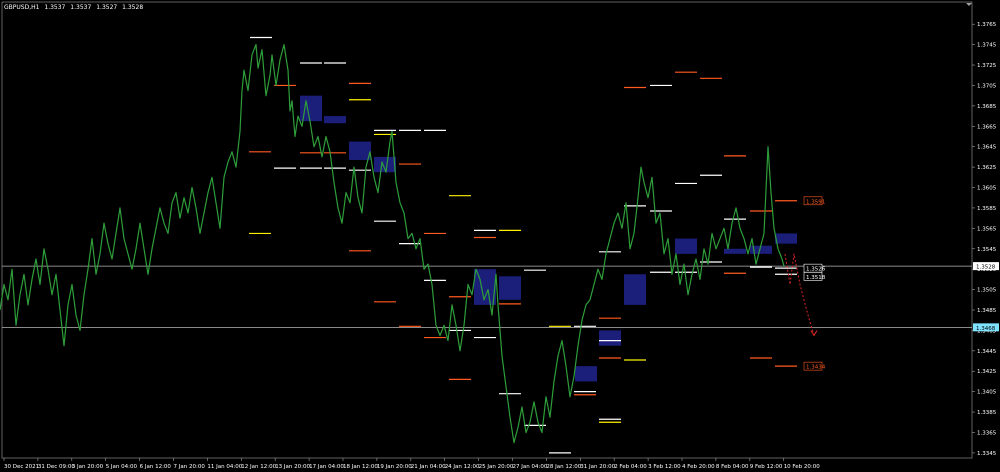 The width and height of the screenshot is (1000, 472). What do you see at coordinates (816, 278) in the screenshot?
I see `price-label: 1.3518` at bounding box center [816, 278].